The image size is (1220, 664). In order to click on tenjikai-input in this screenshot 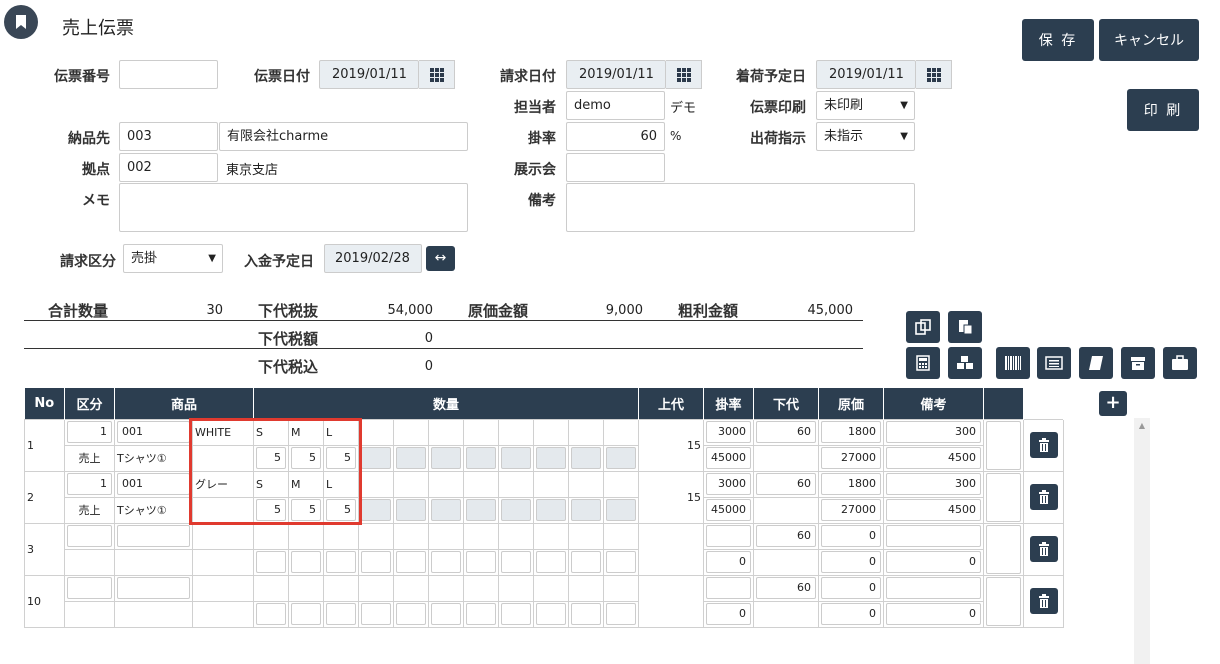, I will do `click(615, 167)`.